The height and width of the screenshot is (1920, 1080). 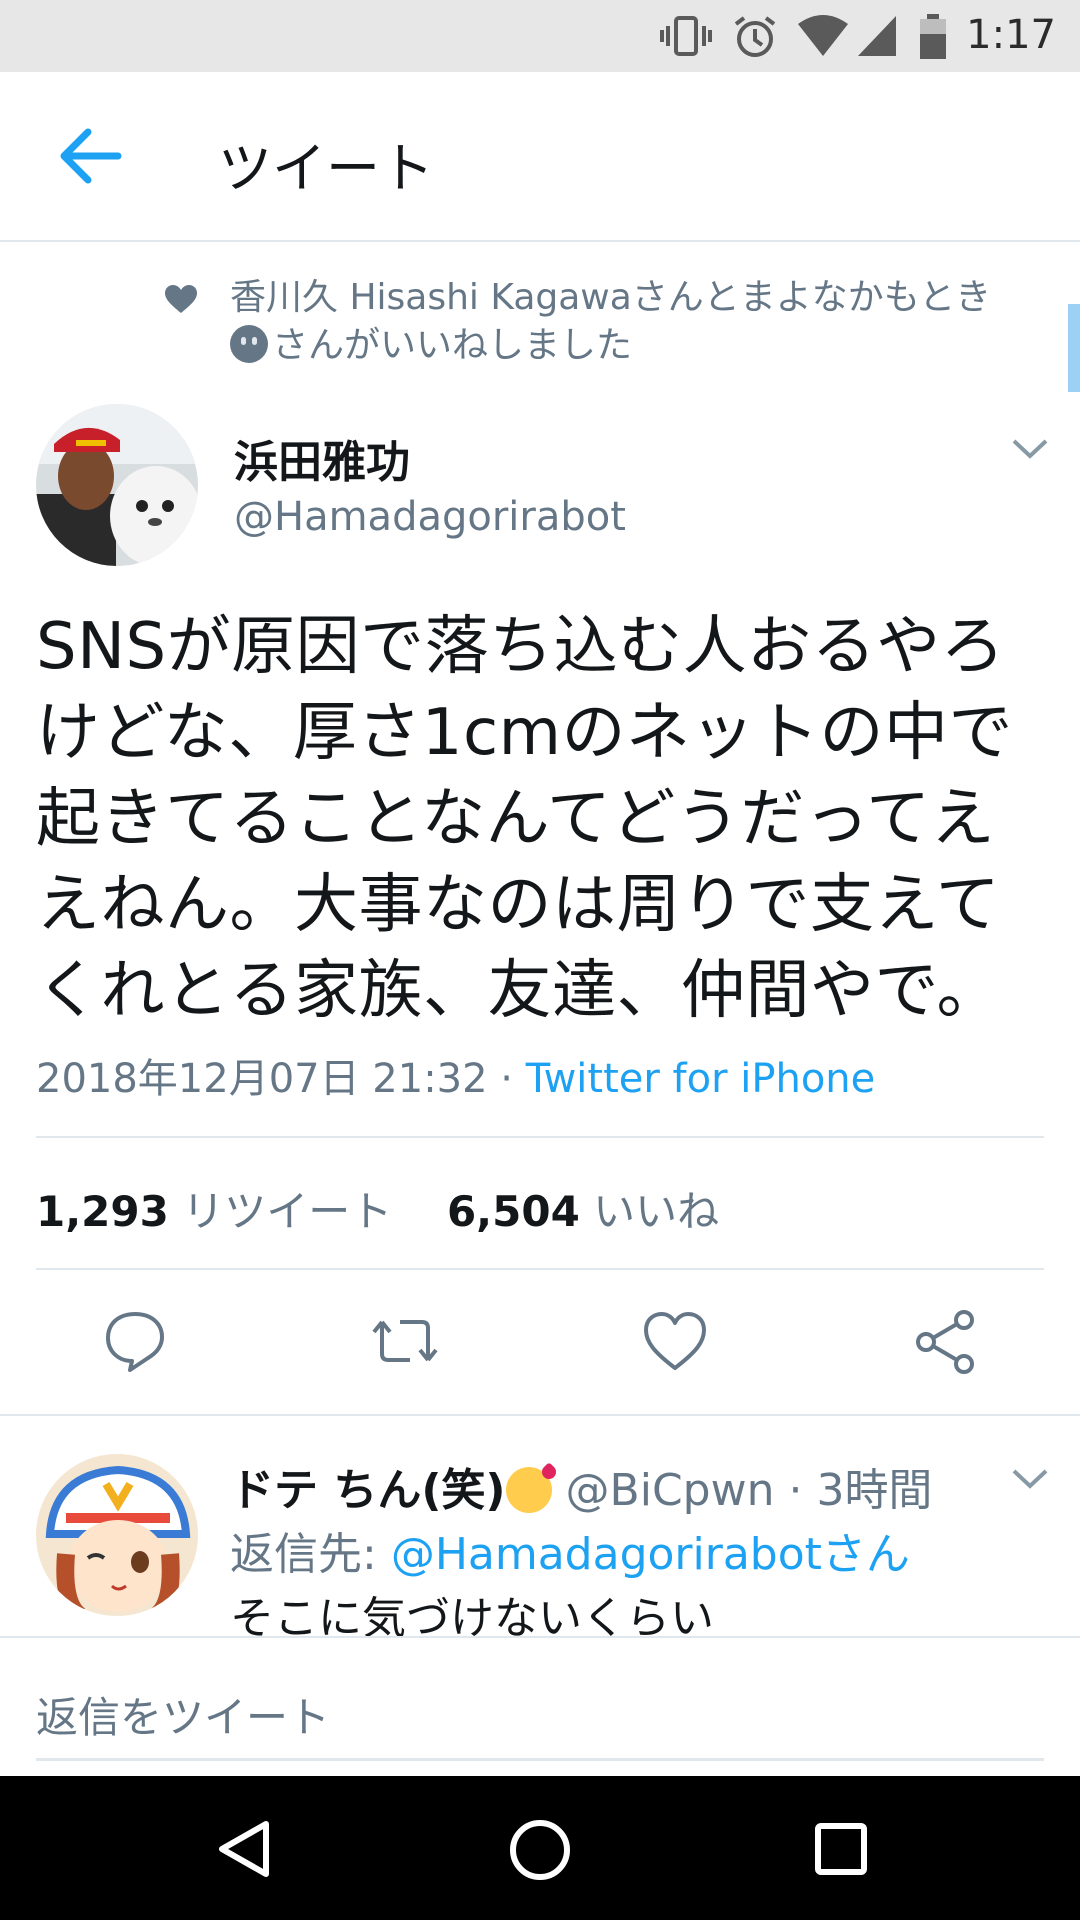 I want to click on author-name: 浜田雅功, so click(x=322, y=458).